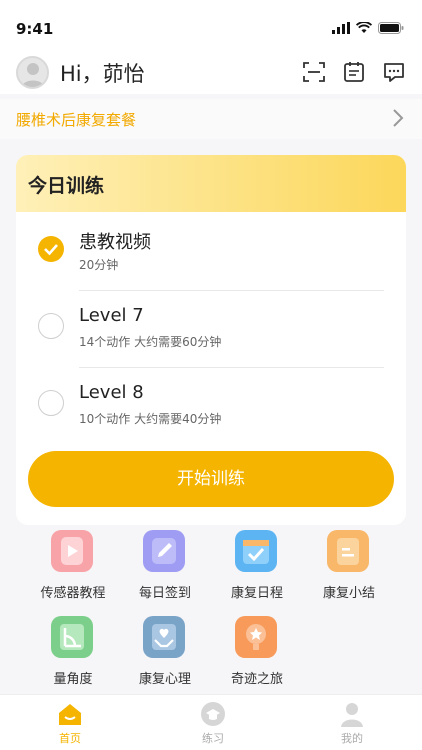  Describe the element at coordinates (73, 593) in the screenshot. I see `tool-label: 传感器教程` at that location.